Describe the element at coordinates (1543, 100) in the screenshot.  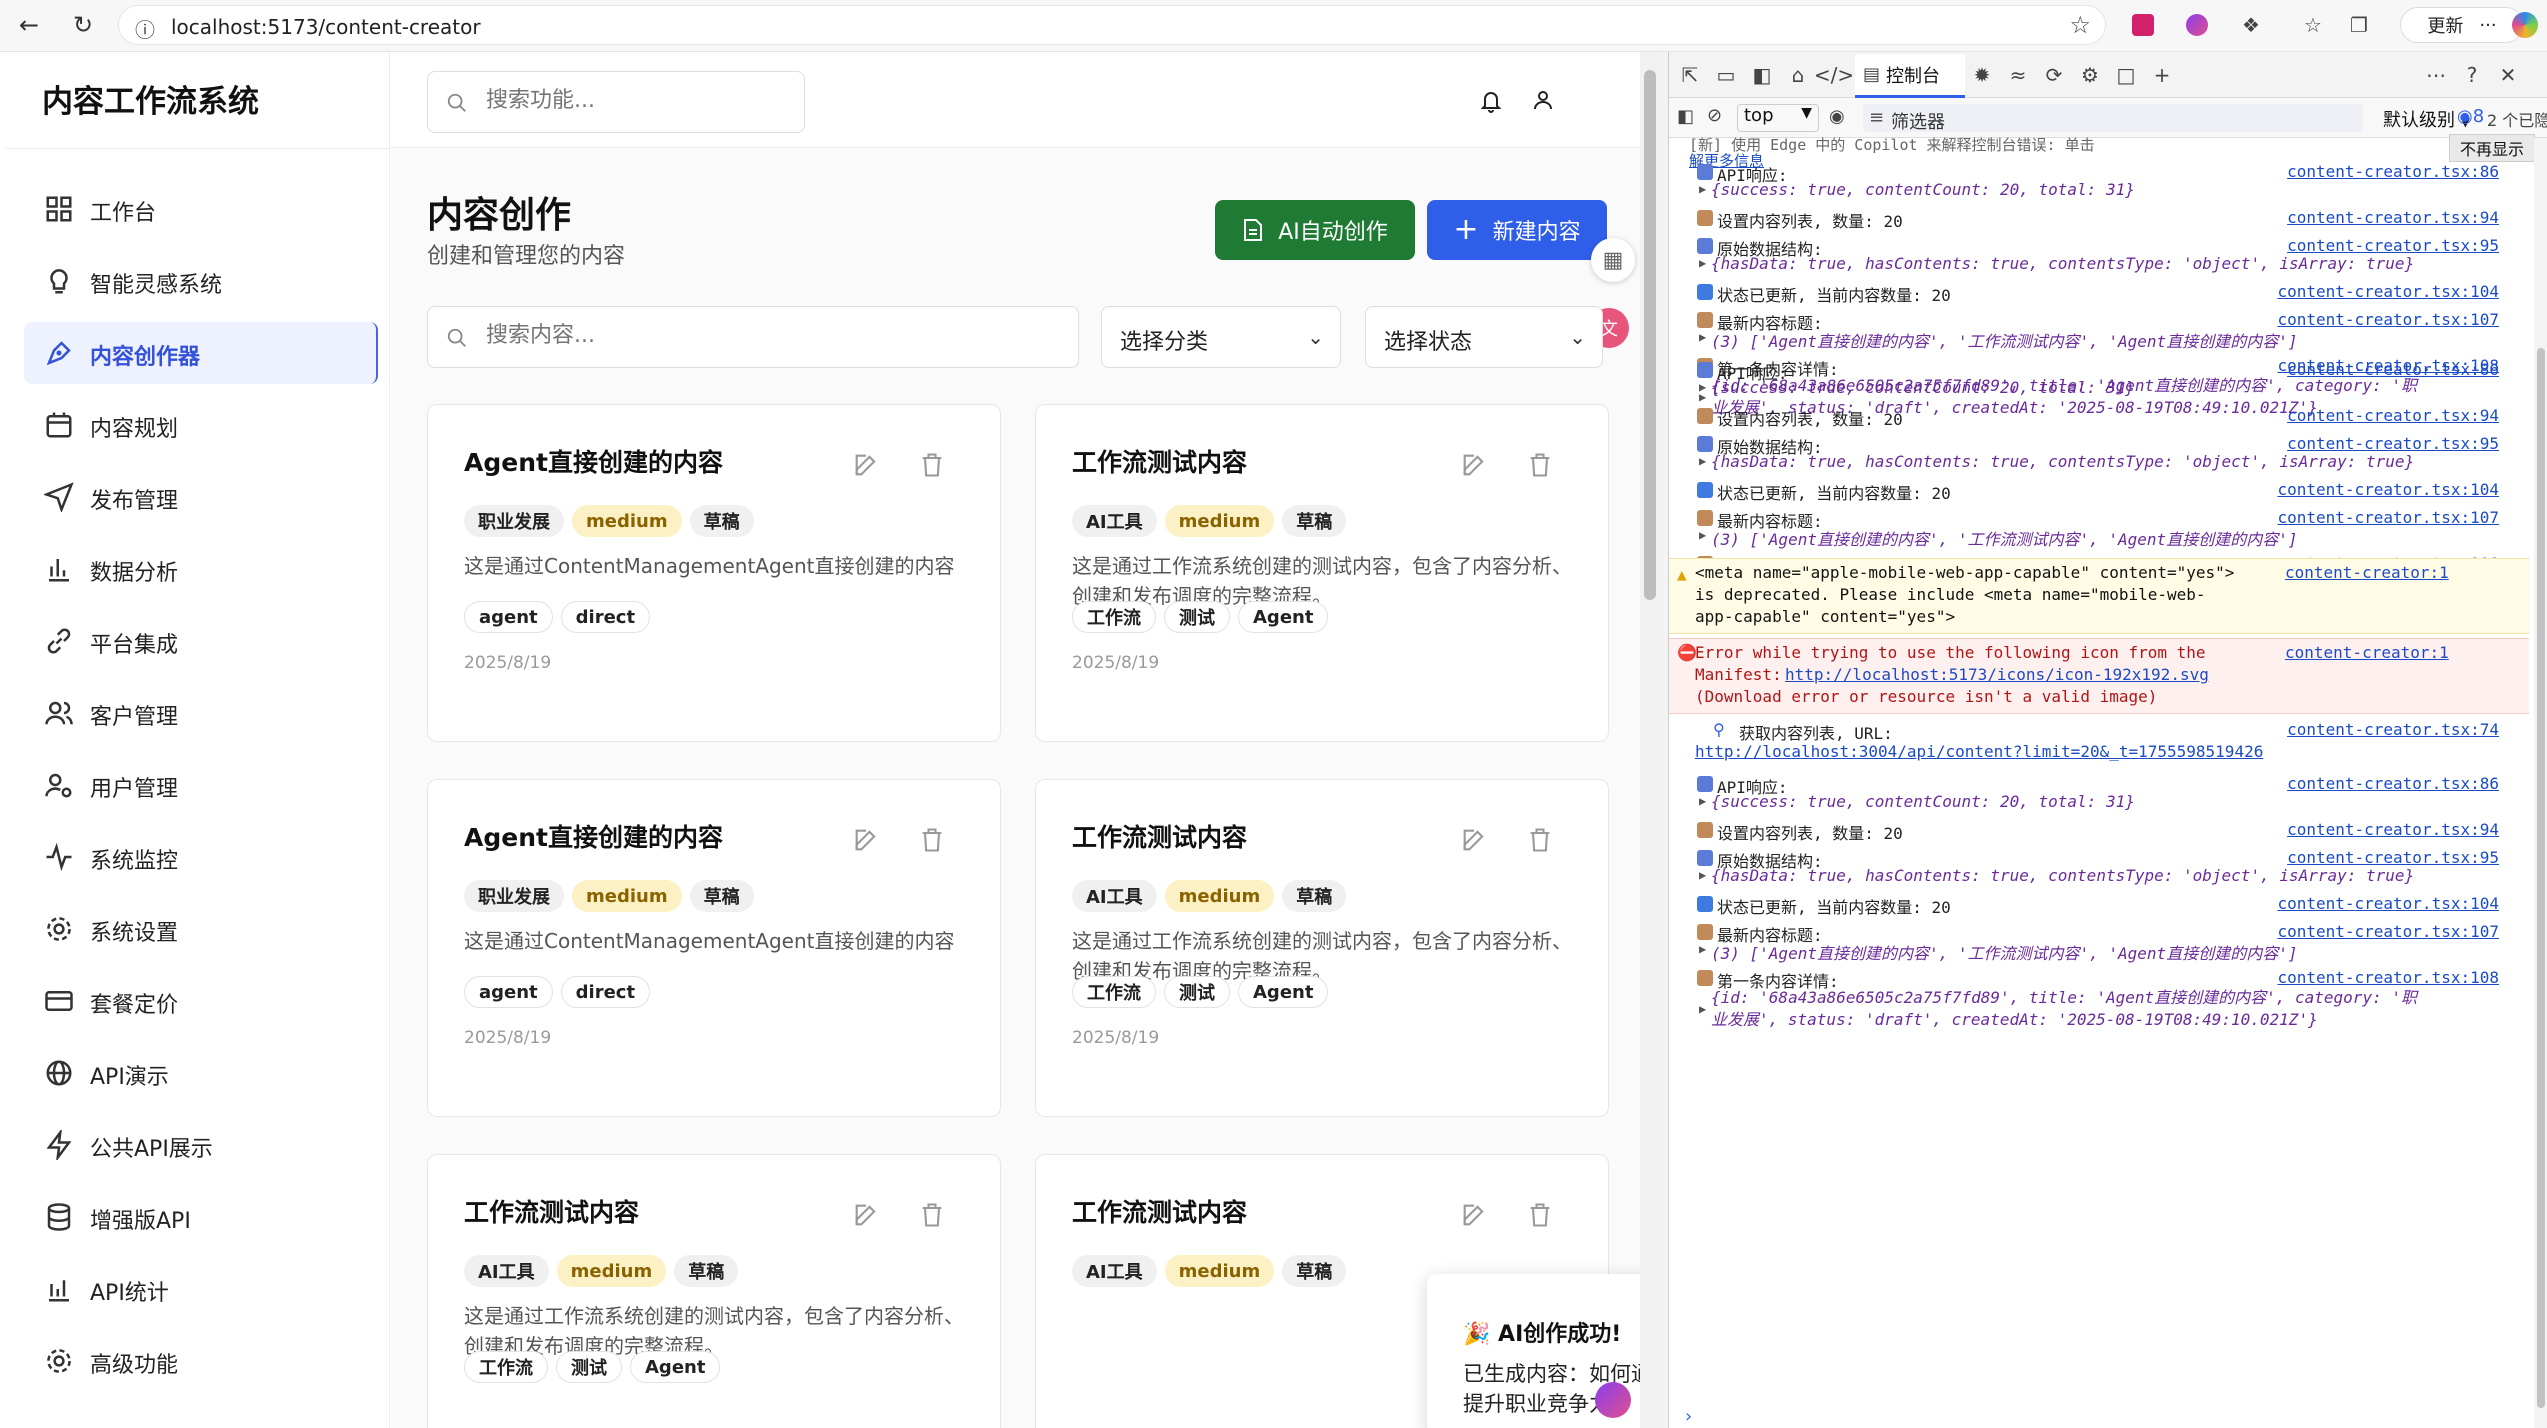
I see `user-icon` at that location.